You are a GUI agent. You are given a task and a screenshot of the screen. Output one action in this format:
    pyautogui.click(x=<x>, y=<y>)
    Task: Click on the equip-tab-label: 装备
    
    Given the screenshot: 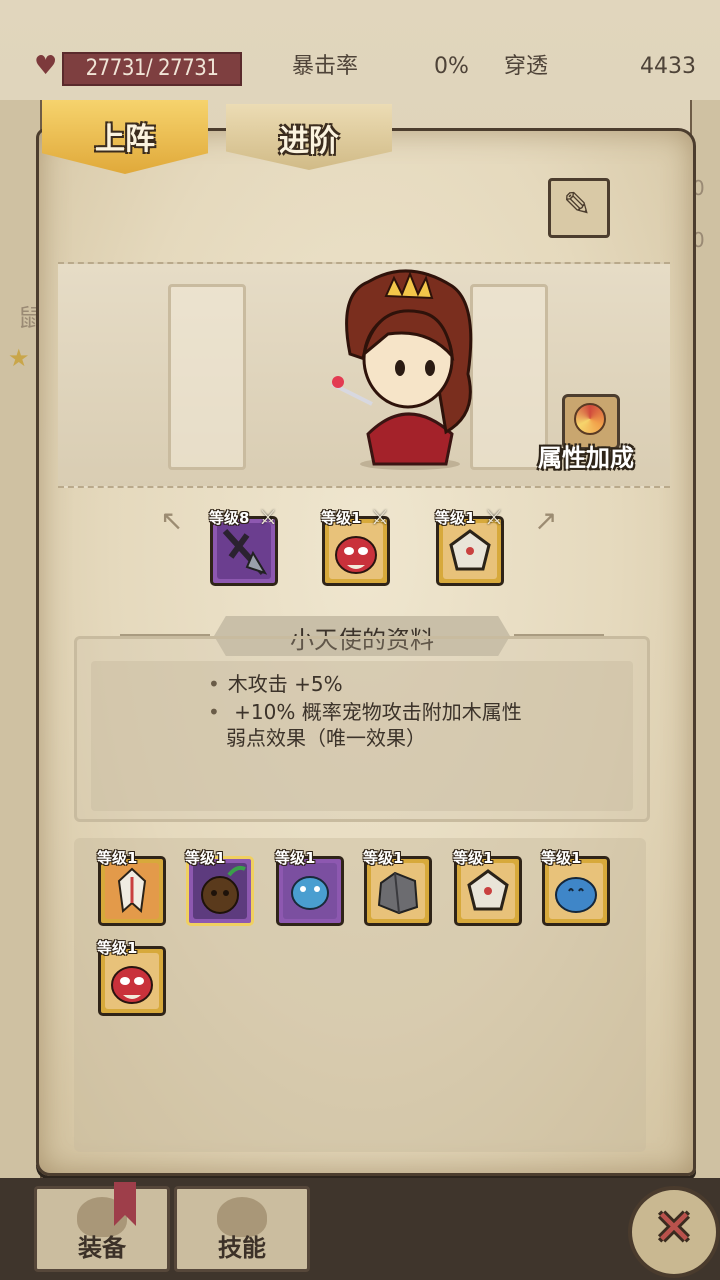 What is the action you would take?
    pyautogui.click(x=102, y=1248)
    